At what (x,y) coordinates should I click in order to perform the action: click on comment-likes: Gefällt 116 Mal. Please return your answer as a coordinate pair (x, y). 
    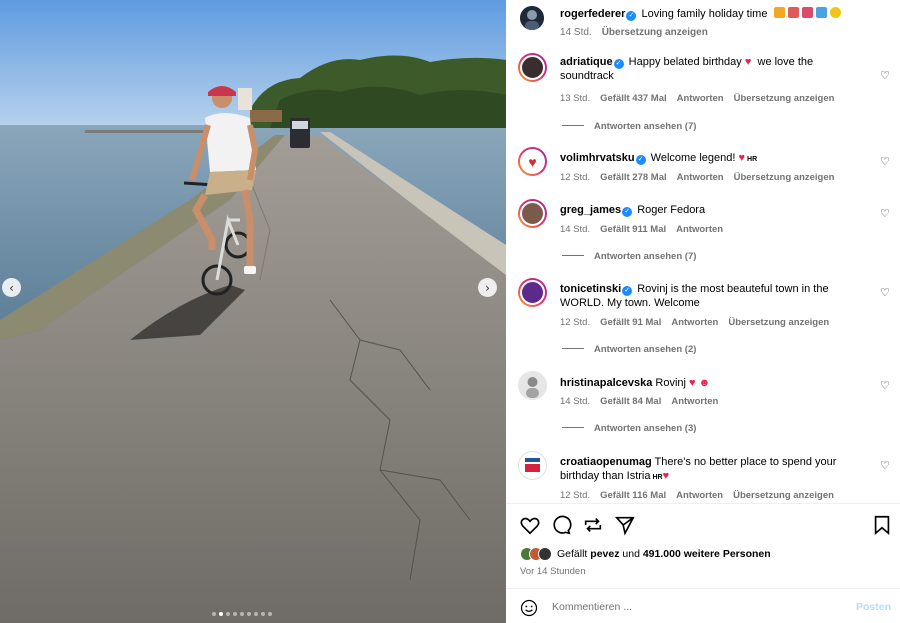
    Looking at the image, I should click on (633, 495).